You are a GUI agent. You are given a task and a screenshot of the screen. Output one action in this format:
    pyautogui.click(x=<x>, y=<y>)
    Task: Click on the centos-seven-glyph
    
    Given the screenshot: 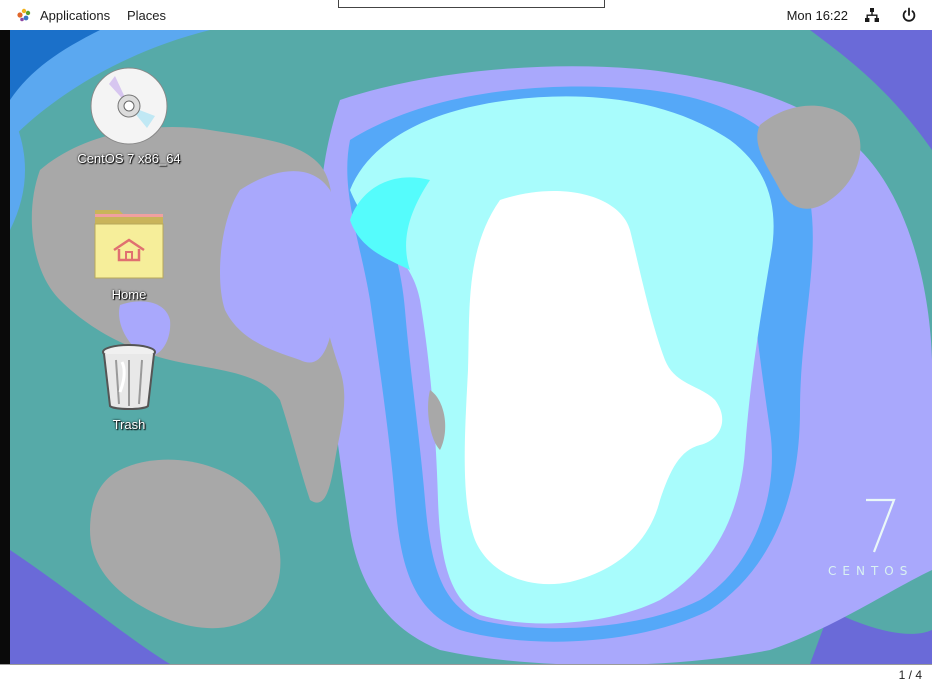 What is the action you would take?
    pyautogui.click(x=881, y=525)
    